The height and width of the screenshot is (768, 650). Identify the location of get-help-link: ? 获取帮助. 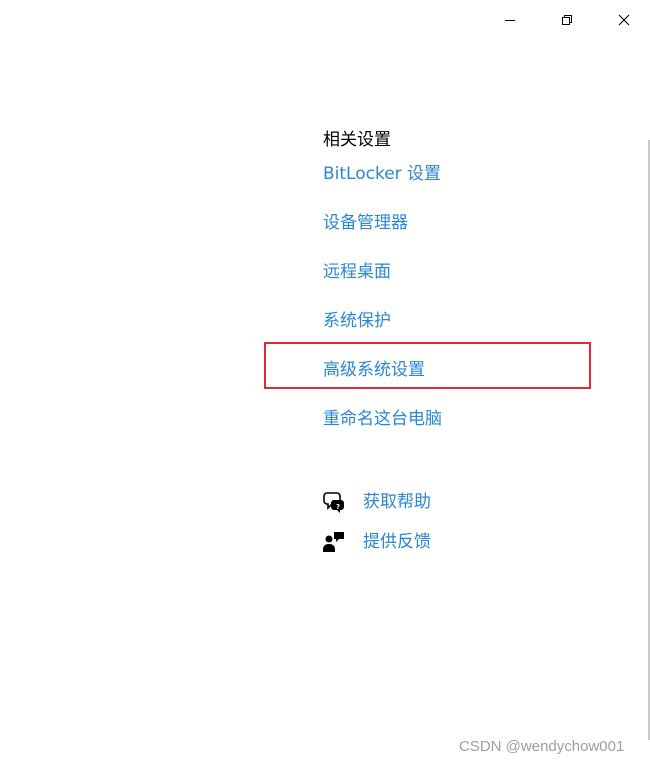
(376, 502).